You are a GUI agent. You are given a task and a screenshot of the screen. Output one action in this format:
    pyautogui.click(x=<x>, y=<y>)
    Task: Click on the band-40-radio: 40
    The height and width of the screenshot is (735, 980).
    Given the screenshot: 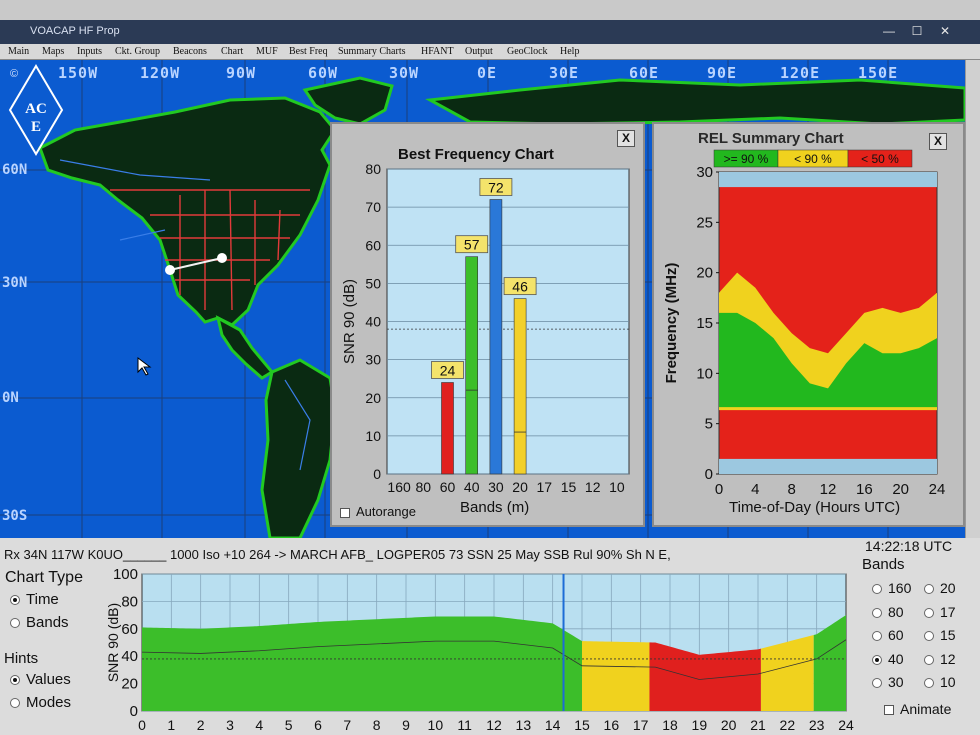 What is the action you would take?
    pyautogui.click(x=888, y=659)
    